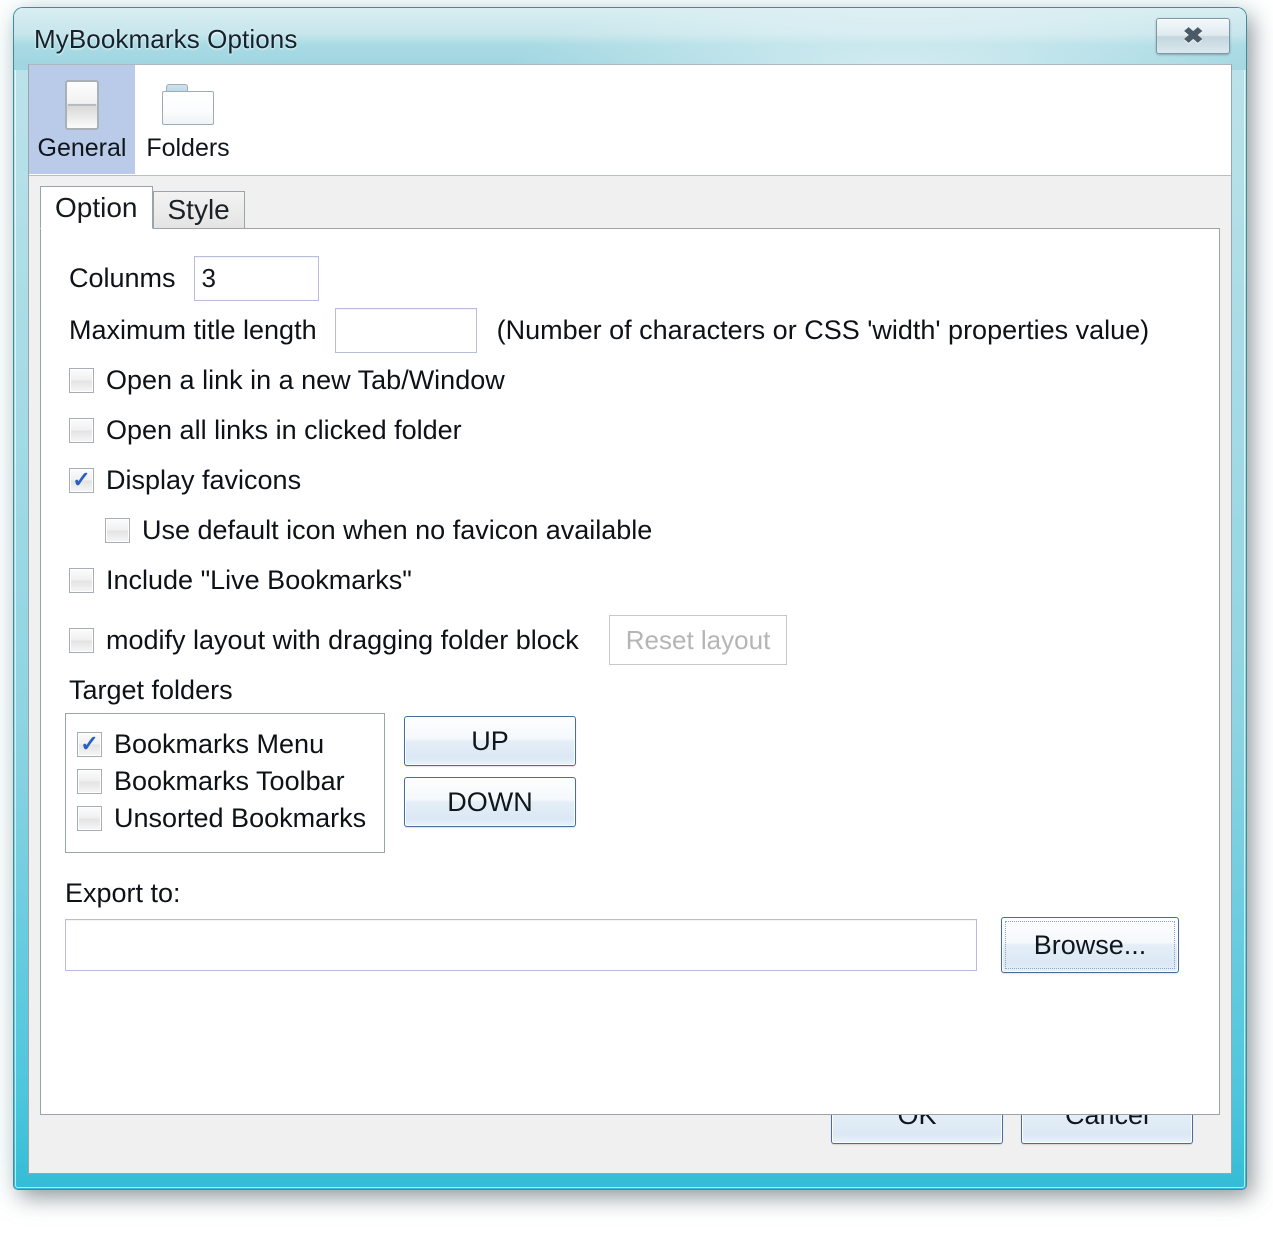  What do you see at coordinates (81, 580) in the screenshot?
I see `checkbox-include-live-bookmarks: ✓` at bounding box center [81, 580].